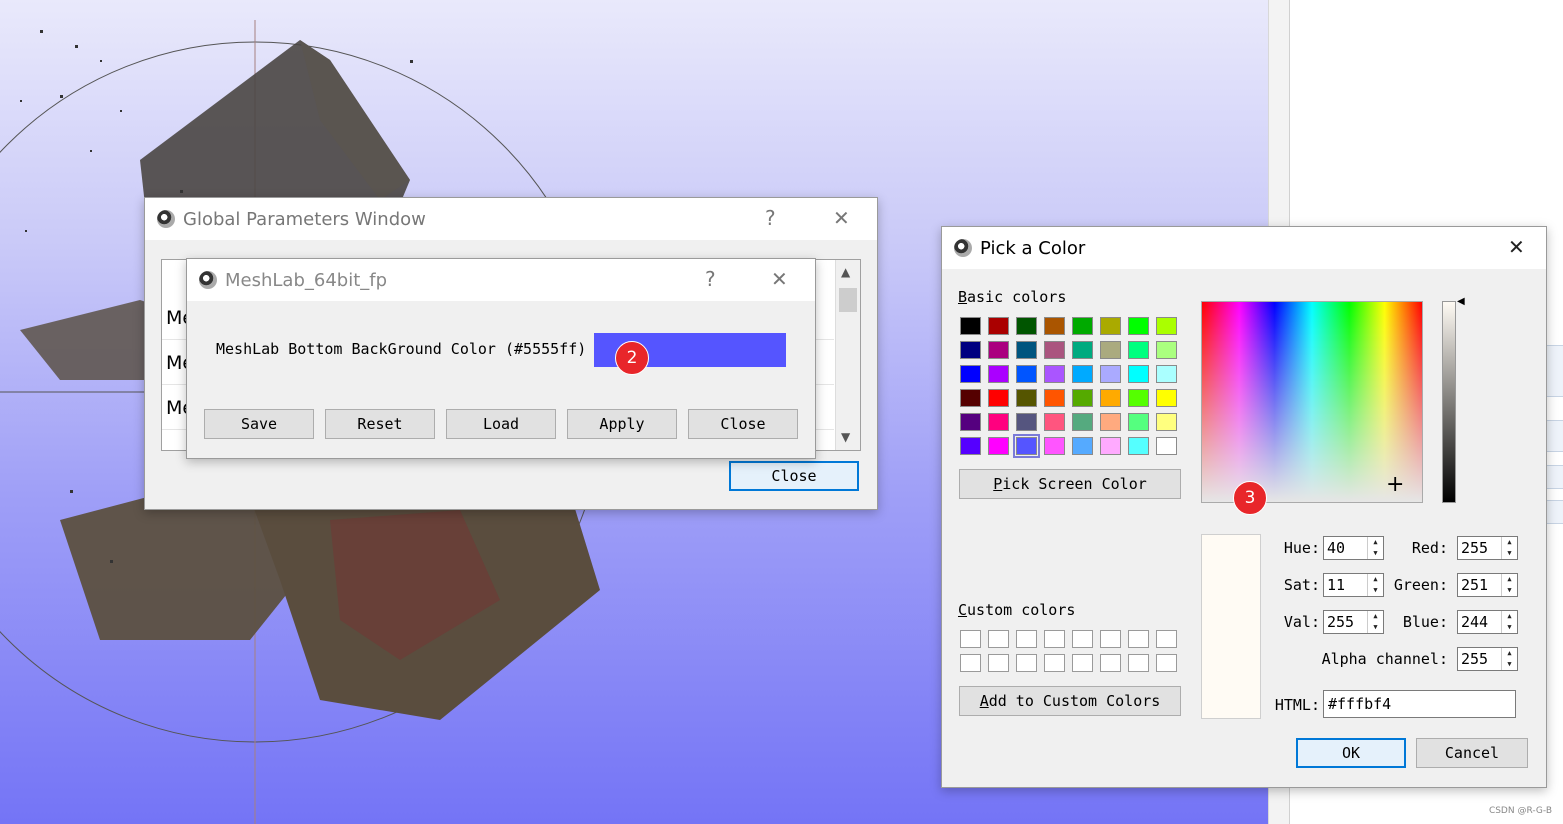 The image size is (1563, 824). What do you see at coordinates (1351, 753) in the screenshot?
I see `ok-button: OK` at bounding box center [1351, 753].